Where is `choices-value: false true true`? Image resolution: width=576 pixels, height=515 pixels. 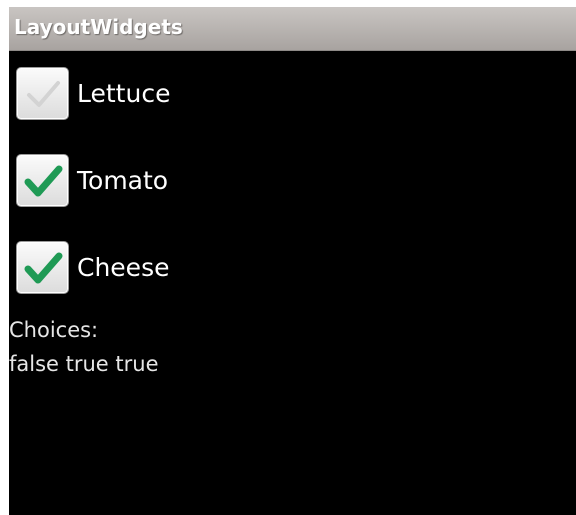
choices-value: false true true is located at coordinates (84, 364).